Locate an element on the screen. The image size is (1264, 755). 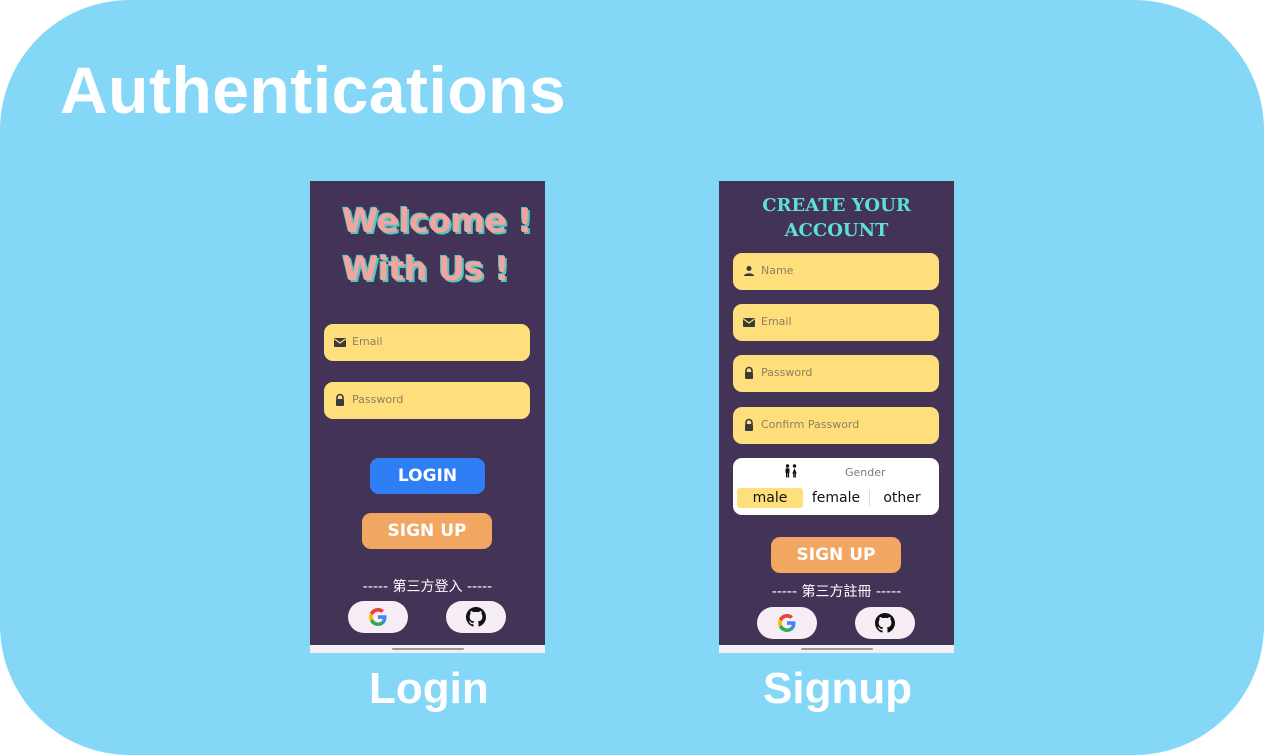
signup-button: SIGN UP is located at coordinates (427, 531).